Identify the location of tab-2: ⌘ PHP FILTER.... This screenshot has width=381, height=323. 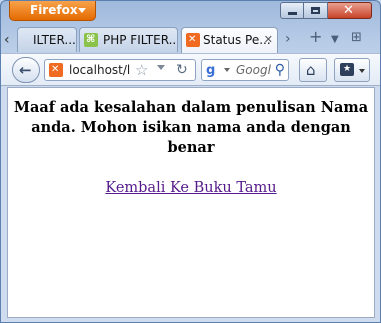
(128, 39).